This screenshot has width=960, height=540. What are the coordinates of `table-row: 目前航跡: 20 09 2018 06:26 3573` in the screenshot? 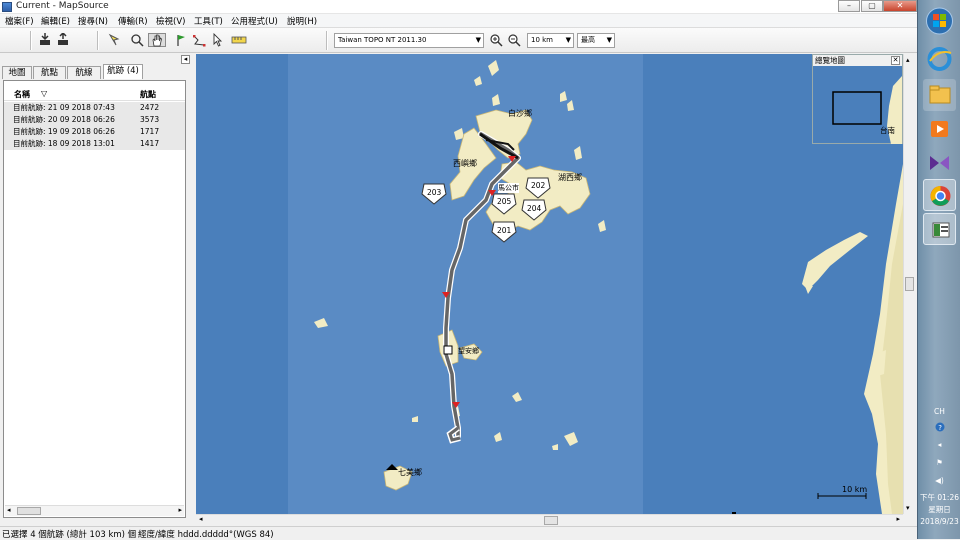 It's located at (94, 120).